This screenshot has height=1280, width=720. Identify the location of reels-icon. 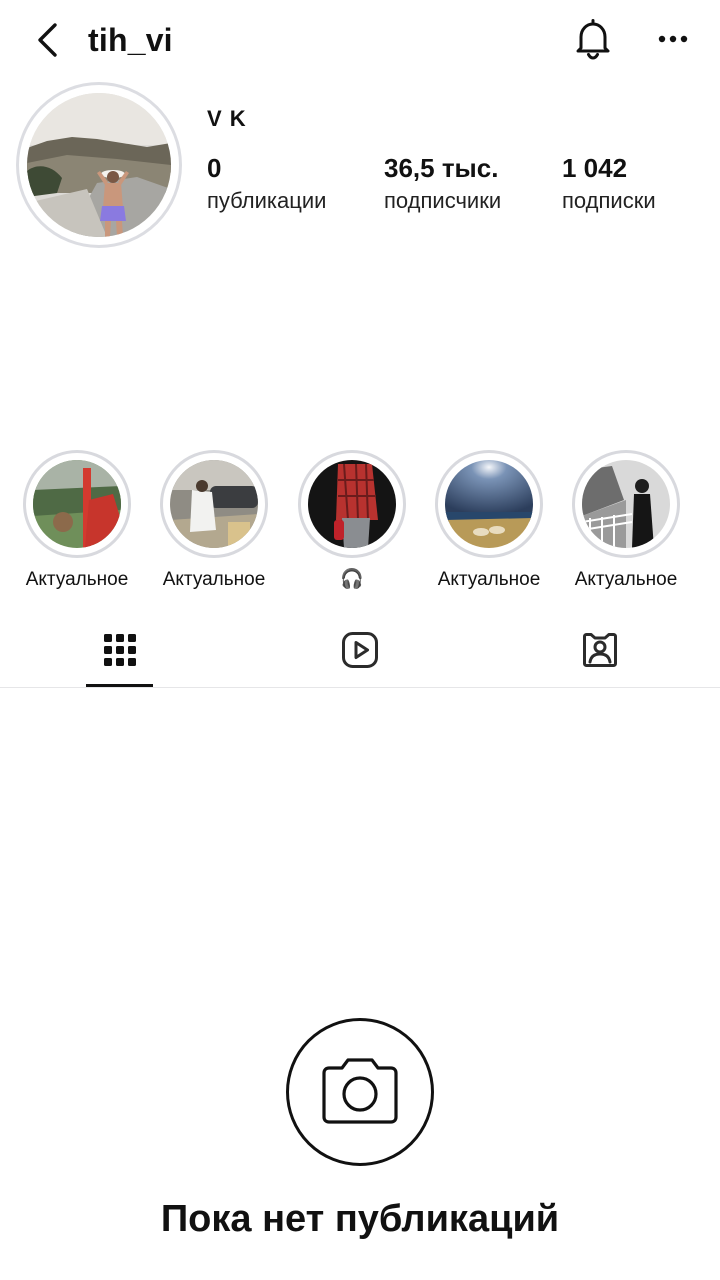
(360, 650).